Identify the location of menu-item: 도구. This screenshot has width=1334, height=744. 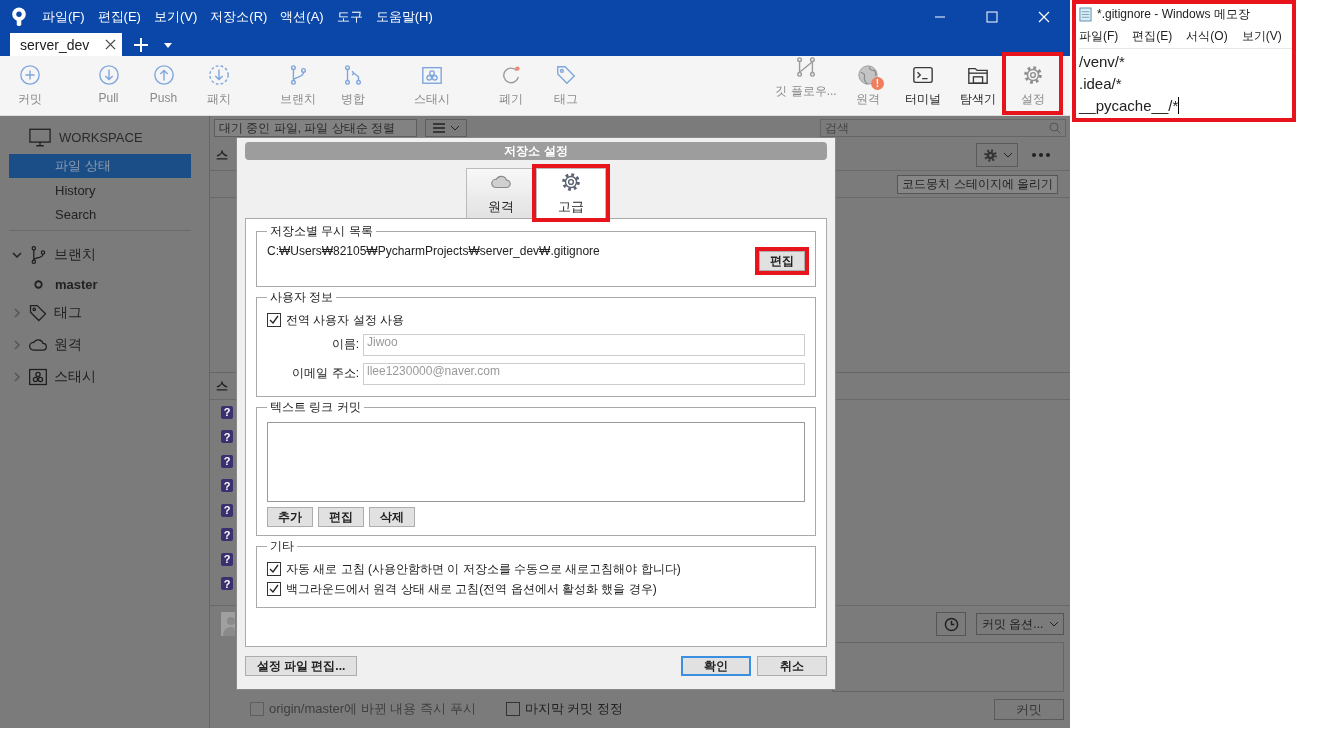
(349, 16).